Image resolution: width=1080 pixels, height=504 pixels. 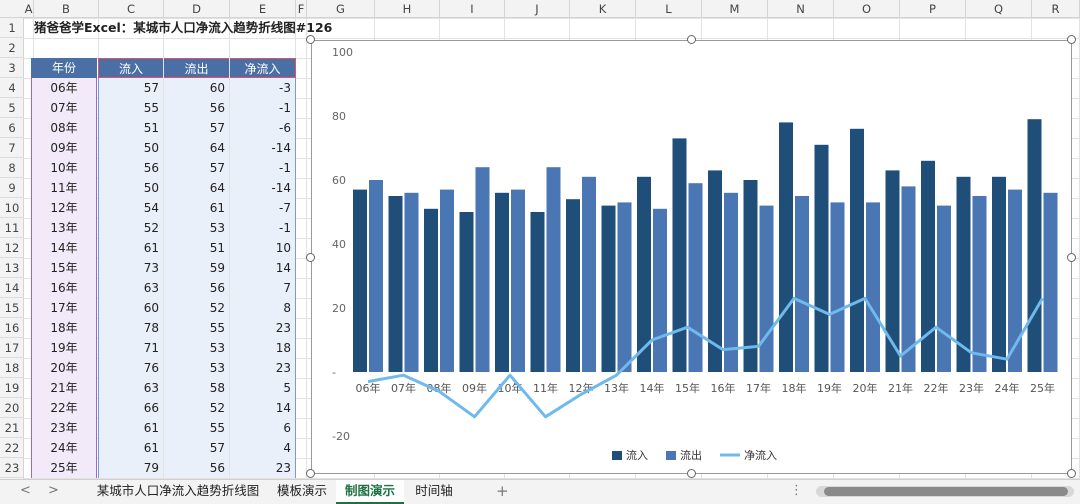 What do you see at coordinates (183, 28) in the screenshot?
I see `sheet-title-cell: 猪爸爸学Excel：某城市人口净流入趋势折线图#126` at bounding box center [183, 28].